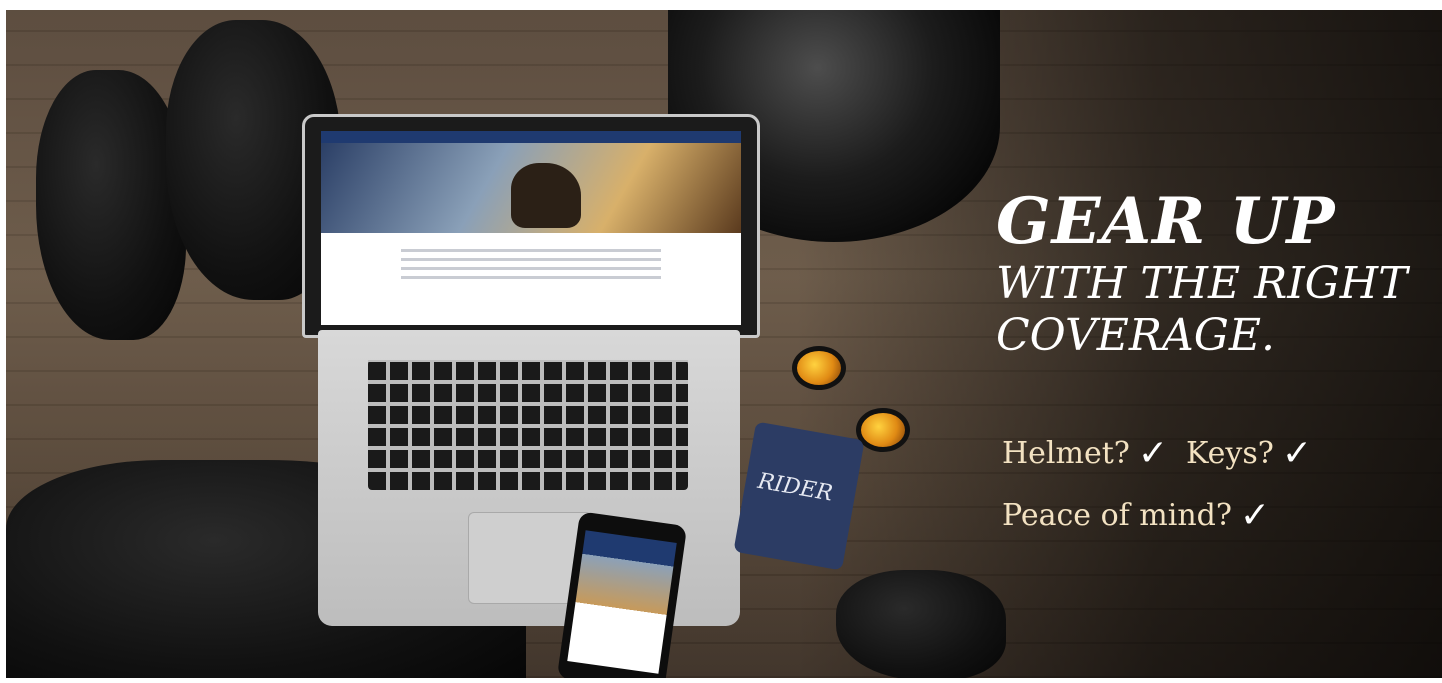 The height and width of the screenshot is (683, 1442). Describe the element at coordinates (1136, 335) in the screenshot. I see `headline-sub-2: COVERAGE.` at that location.